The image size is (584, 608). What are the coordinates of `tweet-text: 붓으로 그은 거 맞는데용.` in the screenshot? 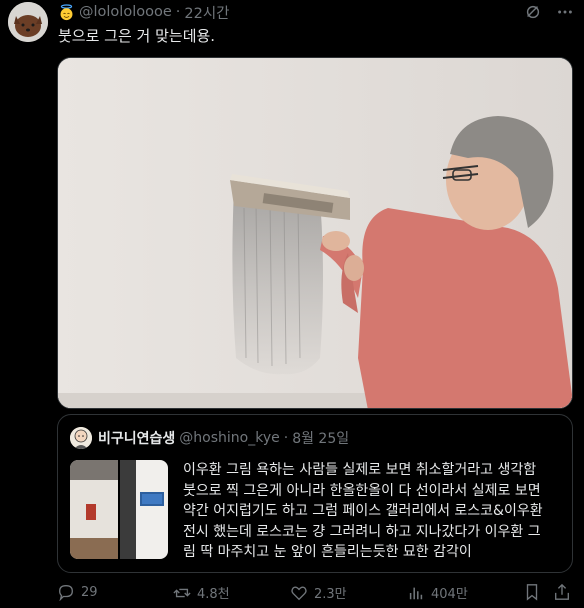 It's located at (137, 36).